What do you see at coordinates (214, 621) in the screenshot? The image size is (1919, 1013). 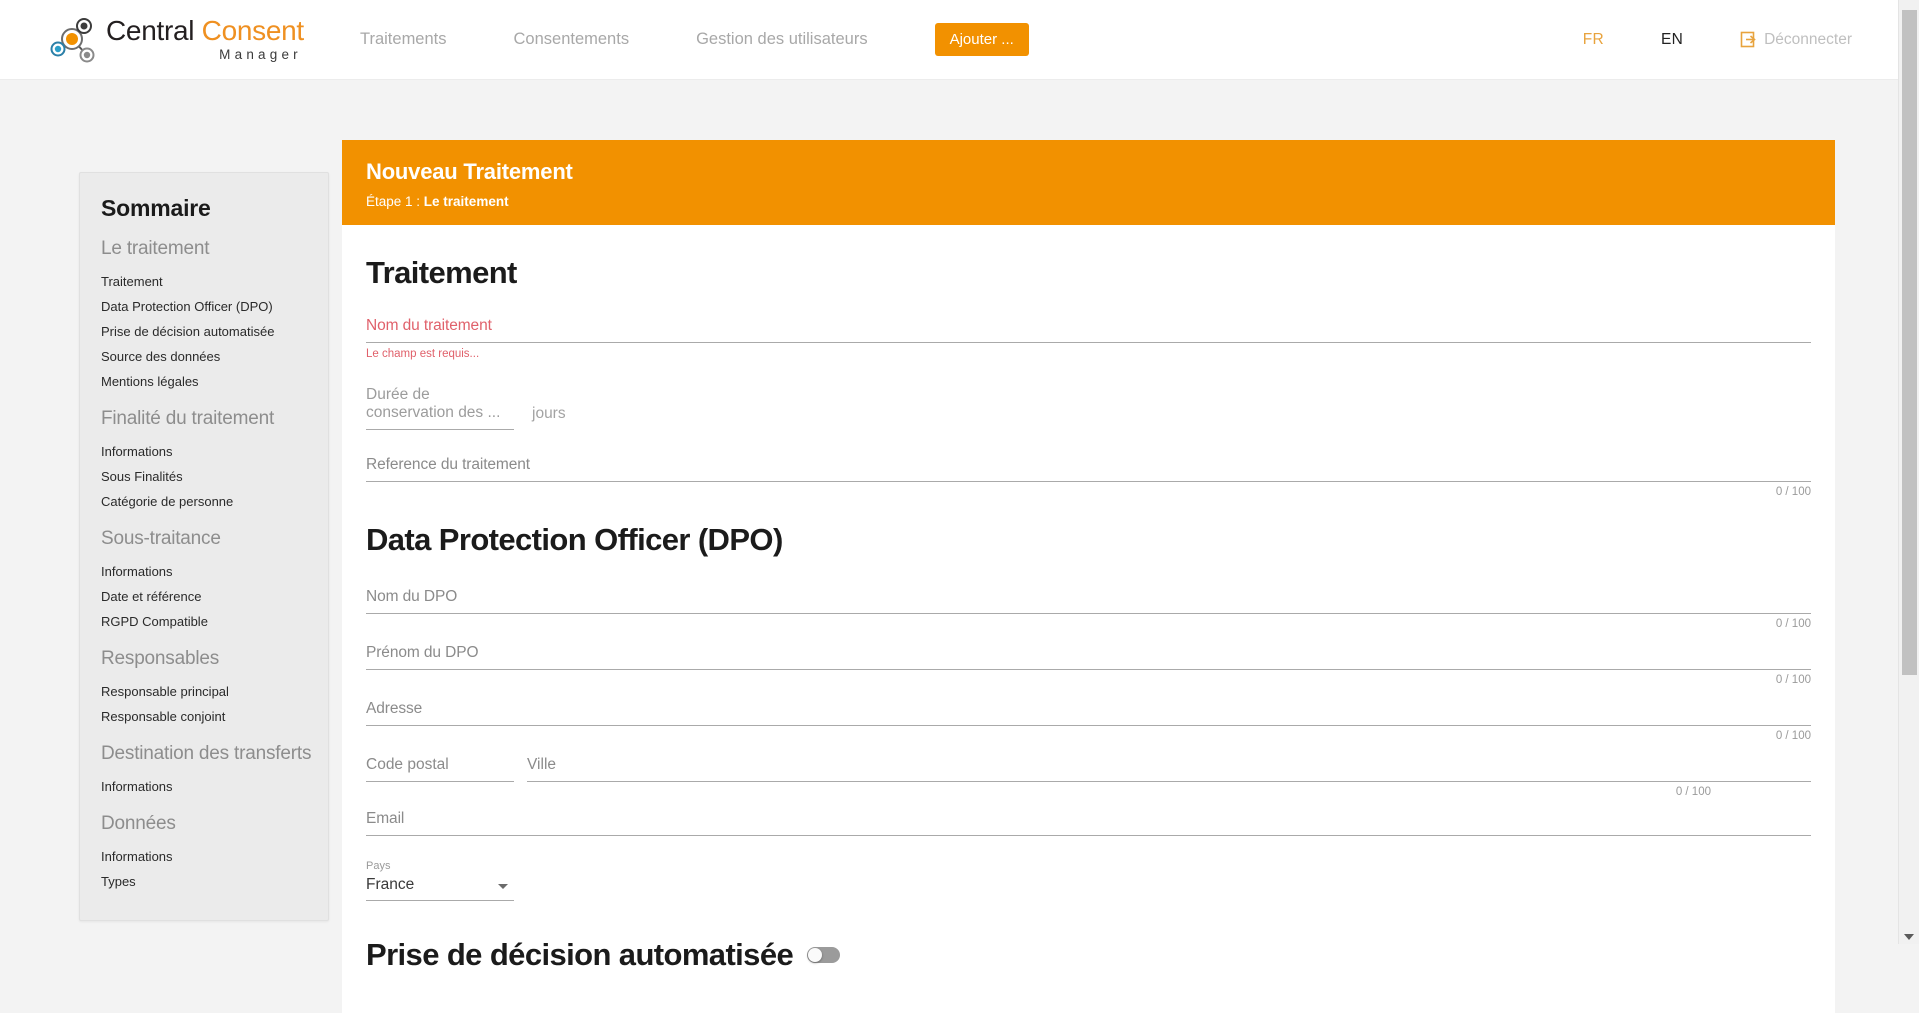 I see `sidebar-item-rgpd-compatible: RGPD Compatible` at bounding box center [214, 621].